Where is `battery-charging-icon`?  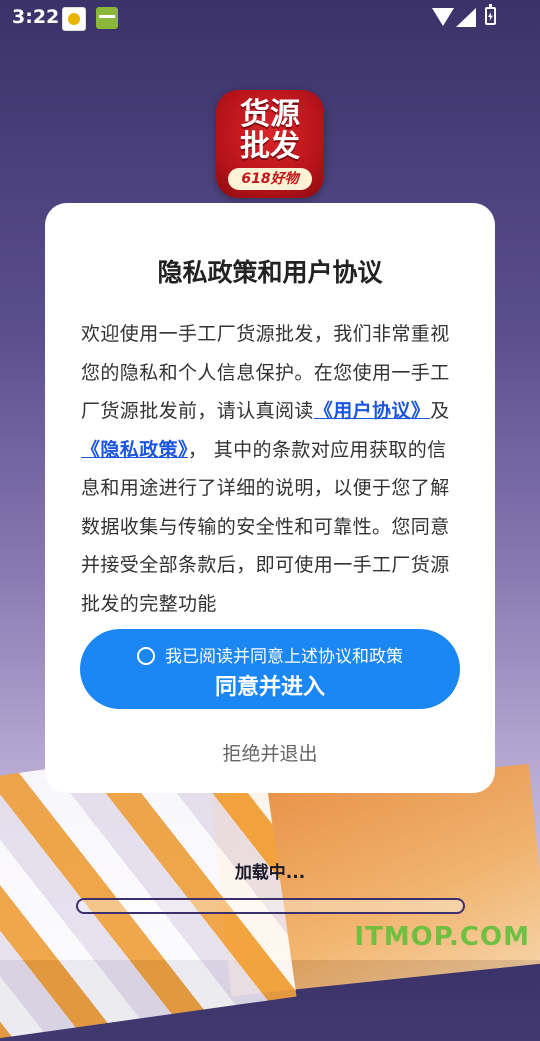
battery-charging-icon is located at coordinates (490, 14).